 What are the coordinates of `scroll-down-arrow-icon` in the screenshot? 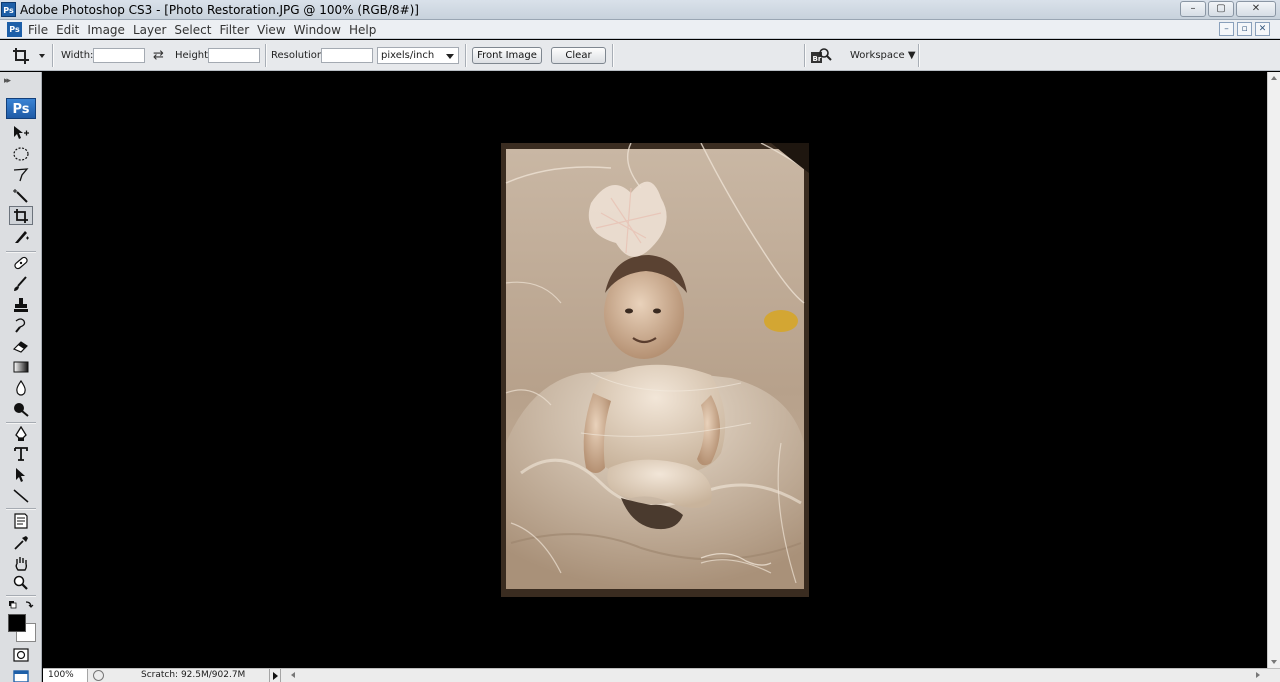 It's located at (1274, 662).